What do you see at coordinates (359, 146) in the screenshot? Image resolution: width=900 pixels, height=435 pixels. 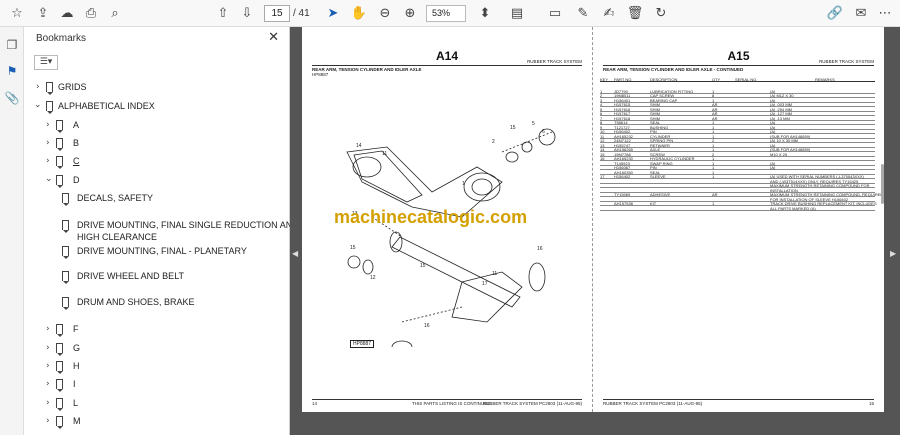 I see `svg-text: 14` at bounding box center [359, 146].